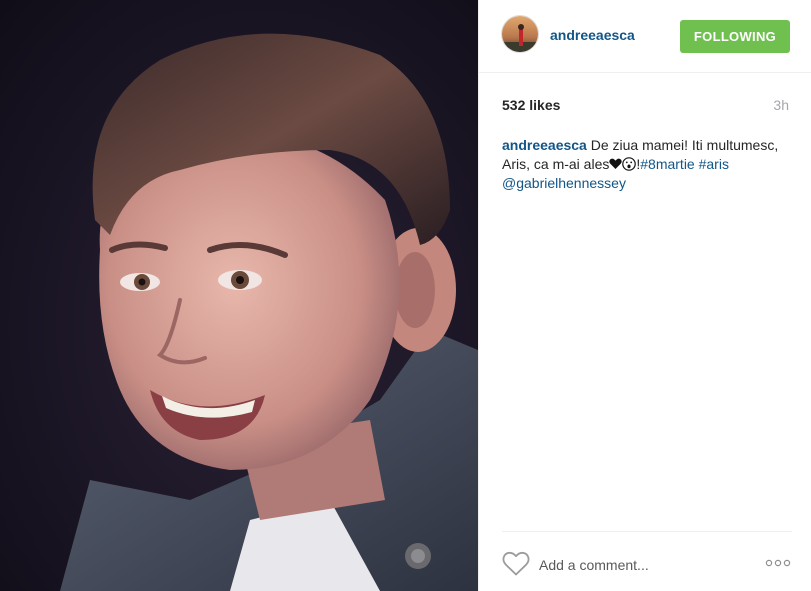  What do you see at coordinates (645, 36) in the screenshot?
I see `post-header: andreeaesca FOLLOWING` at bounding box center [645, 36].